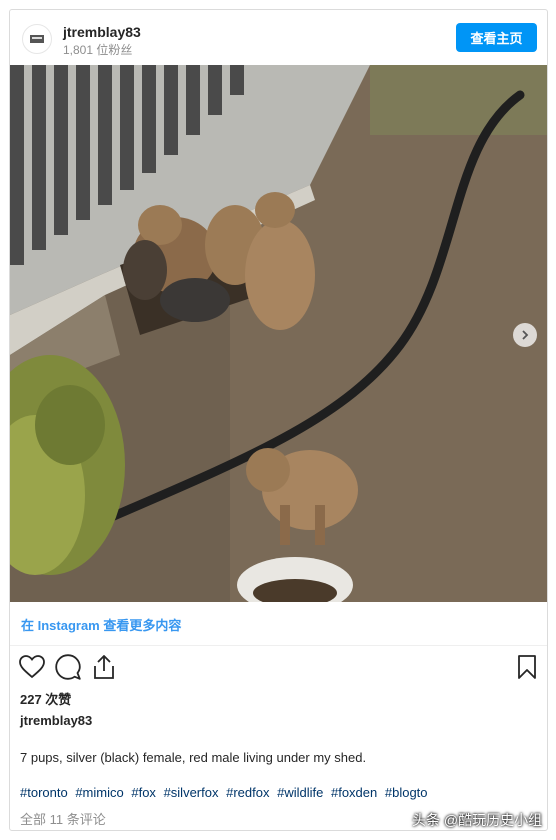  What do you see at coordinates (354, 792) in the screenshot?
I see `hashtag-link: #foxden` at bounding box center [354, 792].